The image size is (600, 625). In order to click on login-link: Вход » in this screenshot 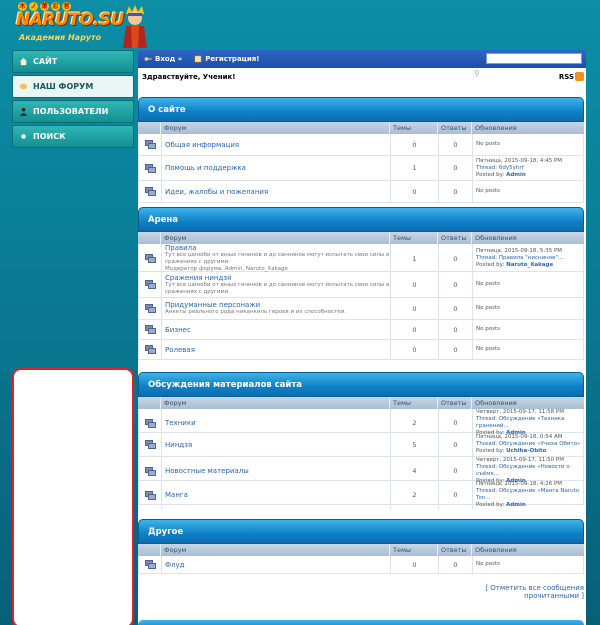, I will do `click(163, 59)`.